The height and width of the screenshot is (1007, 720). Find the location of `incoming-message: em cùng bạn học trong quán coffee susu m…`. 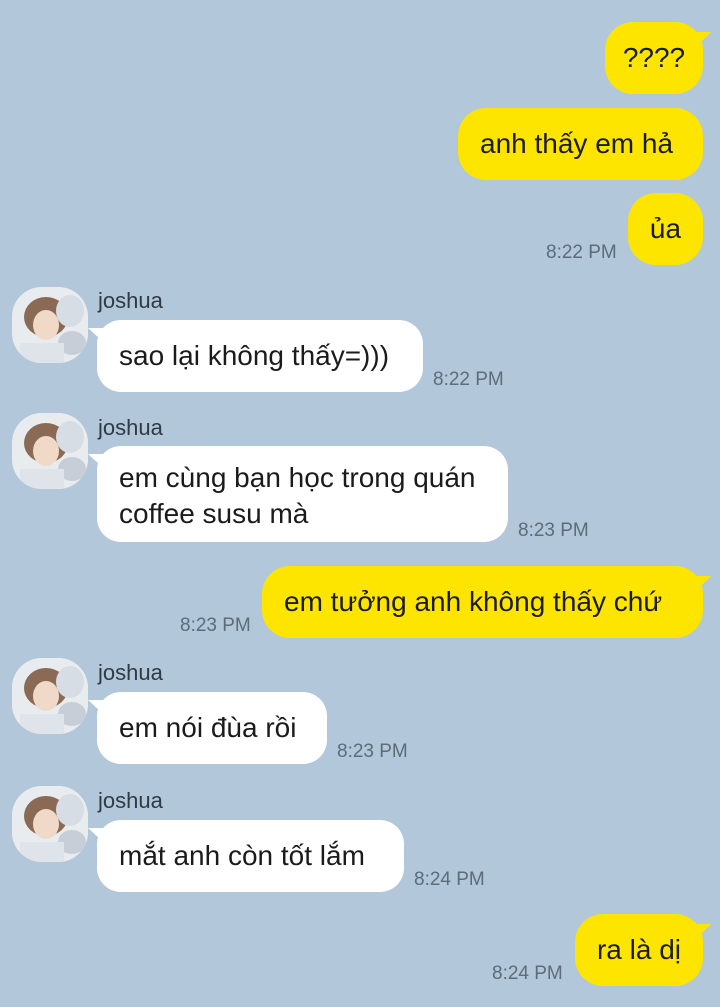

incoming-message: em cùng bạn học trong quán coffee susu m… is located at coordinates (302, 494).